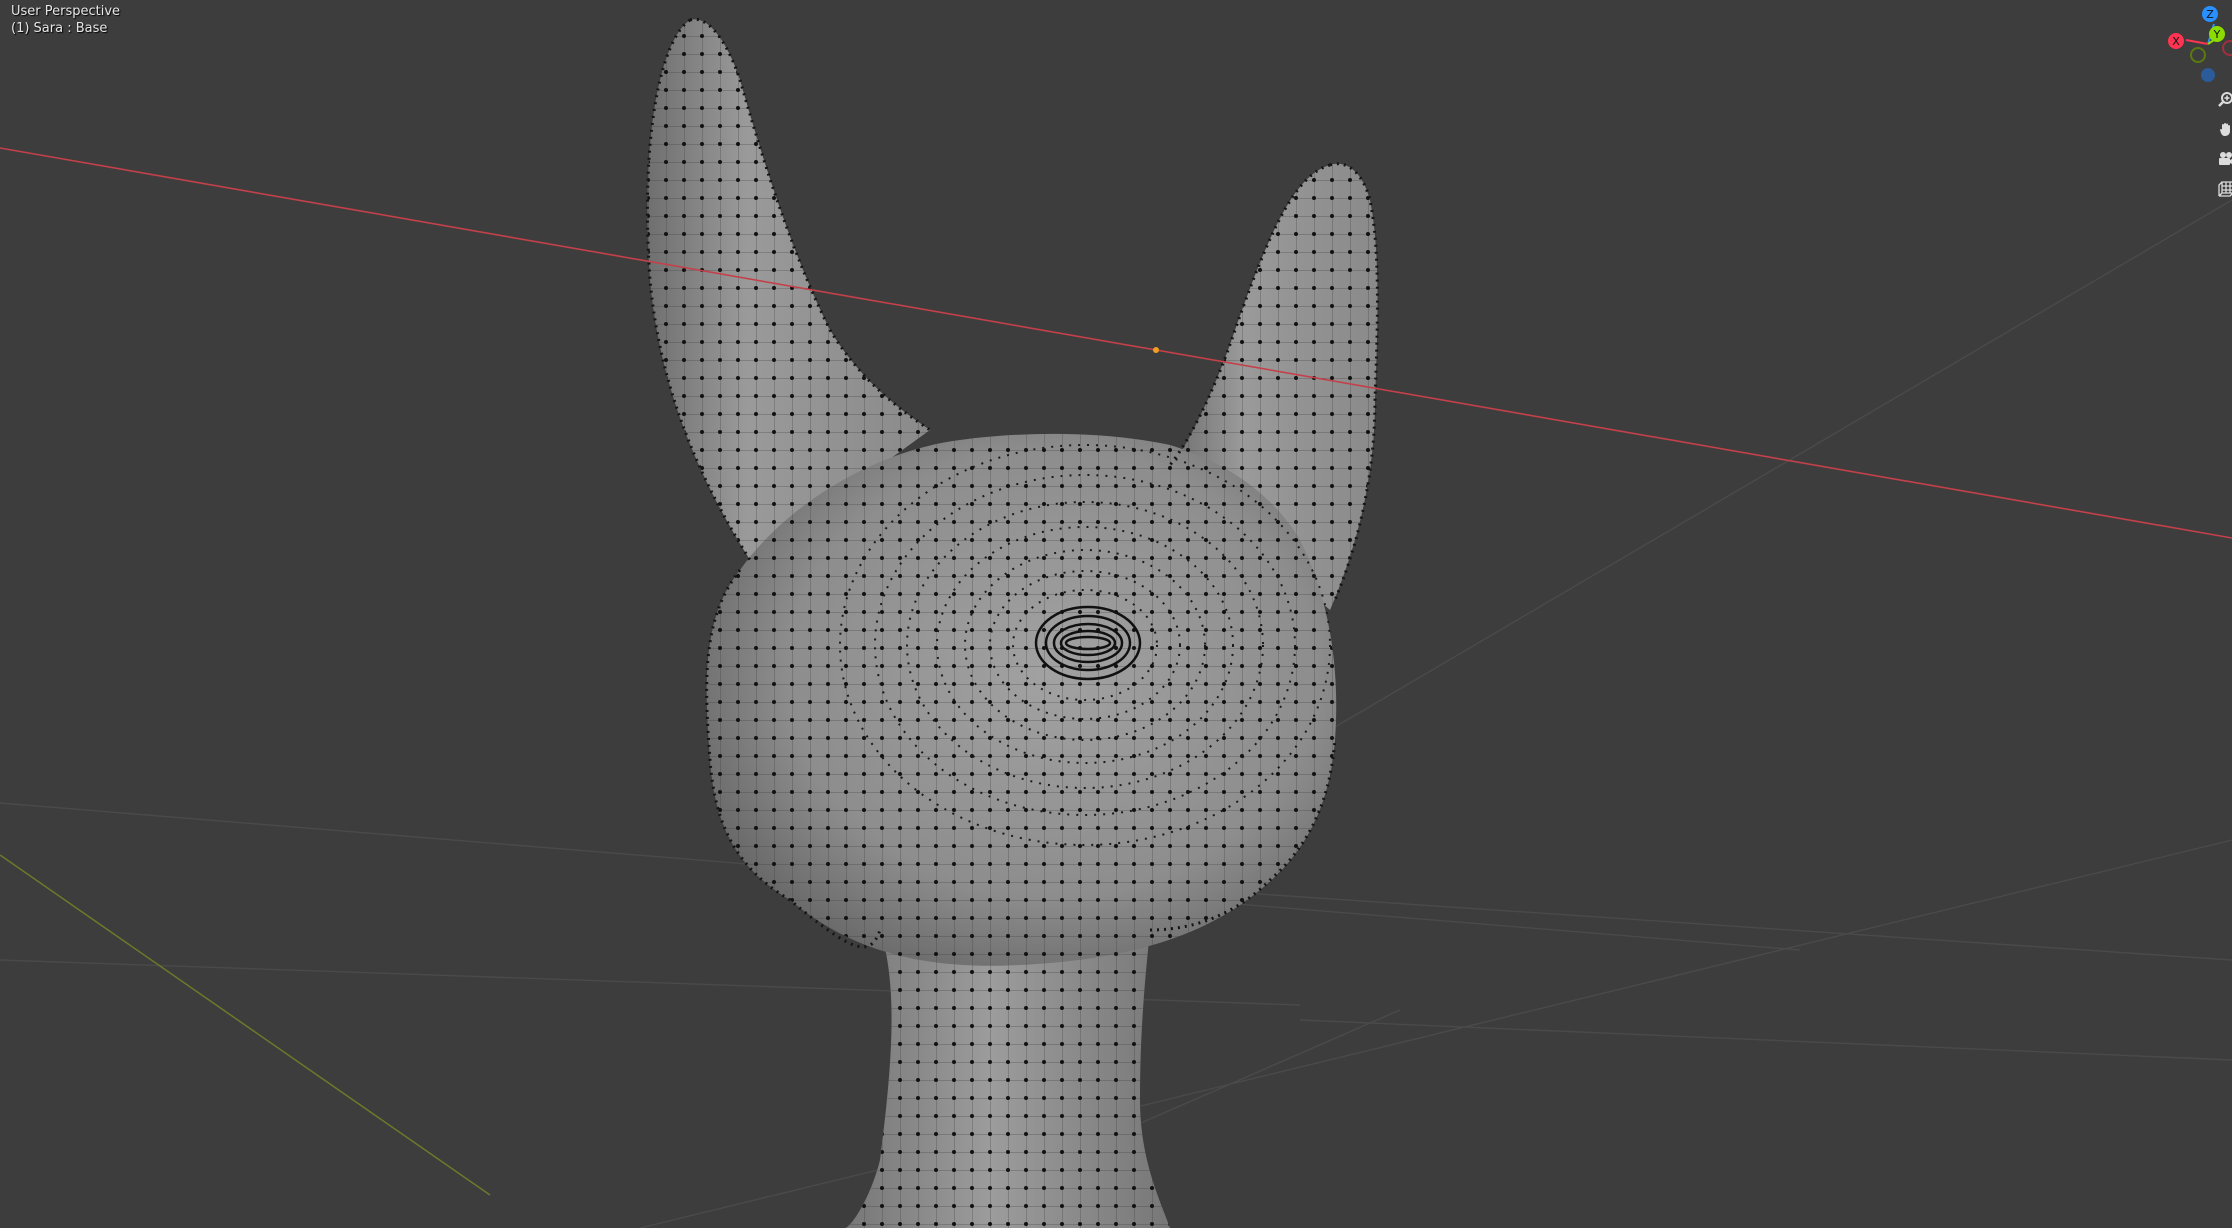 The width and height of the screenshot is (2232, 1228). I want to click on object-origin, so click(1156, 350).